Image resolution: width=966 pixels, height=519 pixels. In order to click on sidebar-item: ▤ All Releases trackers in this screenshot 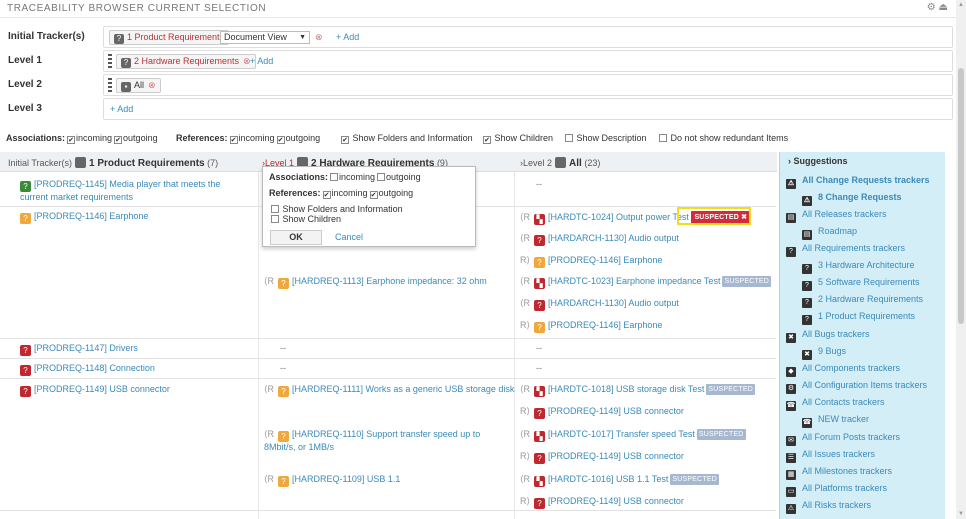, I will do `click(836, 216)`.